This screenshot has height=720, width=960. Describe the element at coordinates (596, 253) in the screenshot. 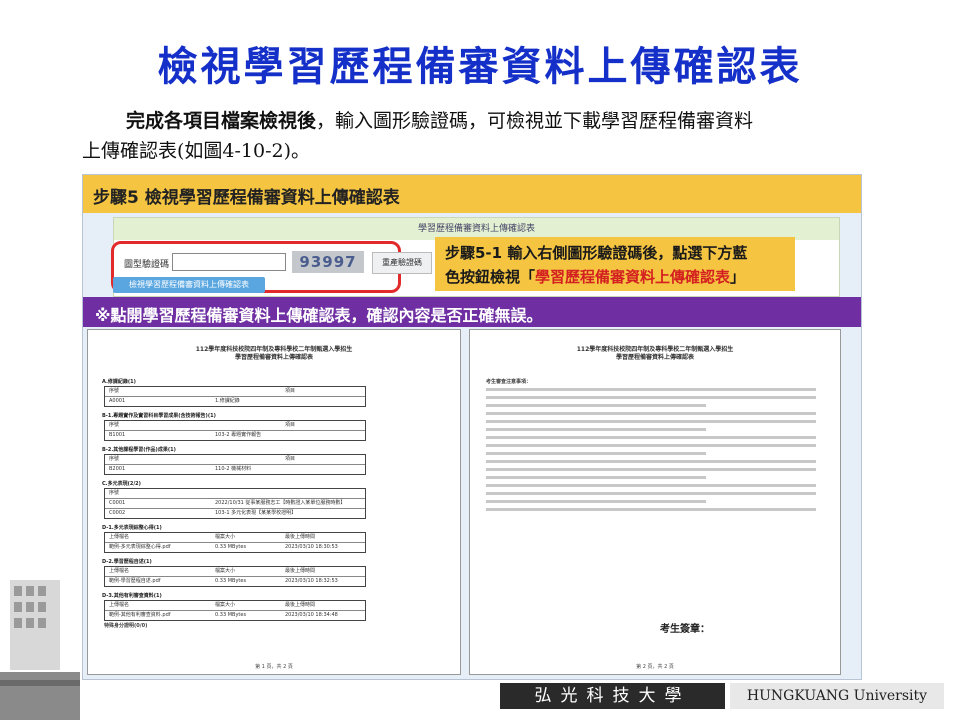

I see `callout-line-1: 步驟5-1 輸入右側圖形驗證碼後，點選下方藍` at that location.